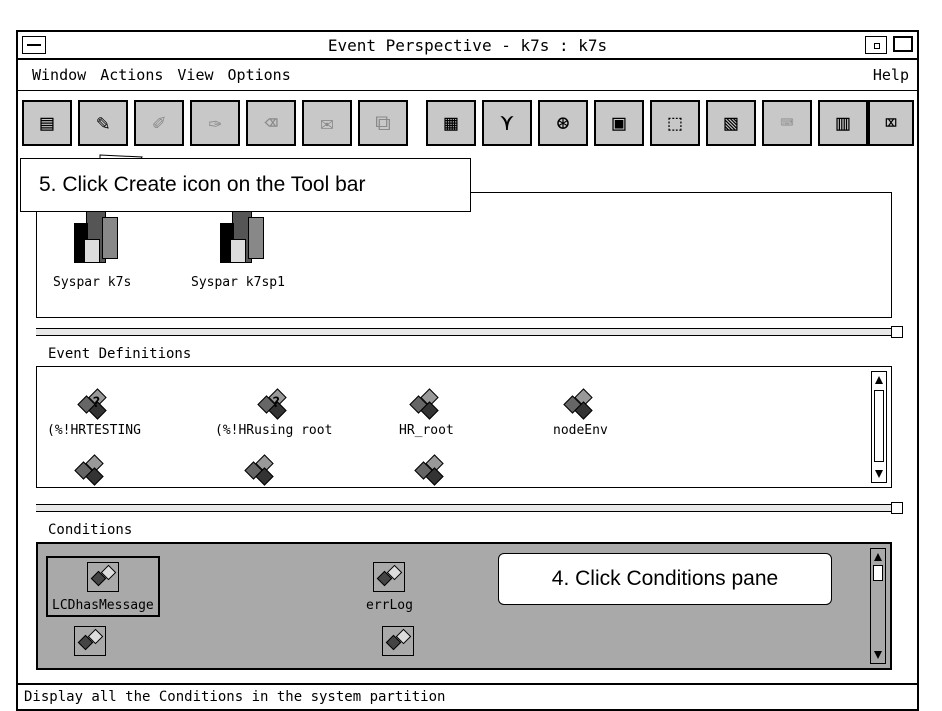 The height and width of the screenshot is (711, 942). Describe the element at coordinates (245, 185) in the screenshot. I see `callout-create: 5. Click Create icon on the Tool bar` at that location.